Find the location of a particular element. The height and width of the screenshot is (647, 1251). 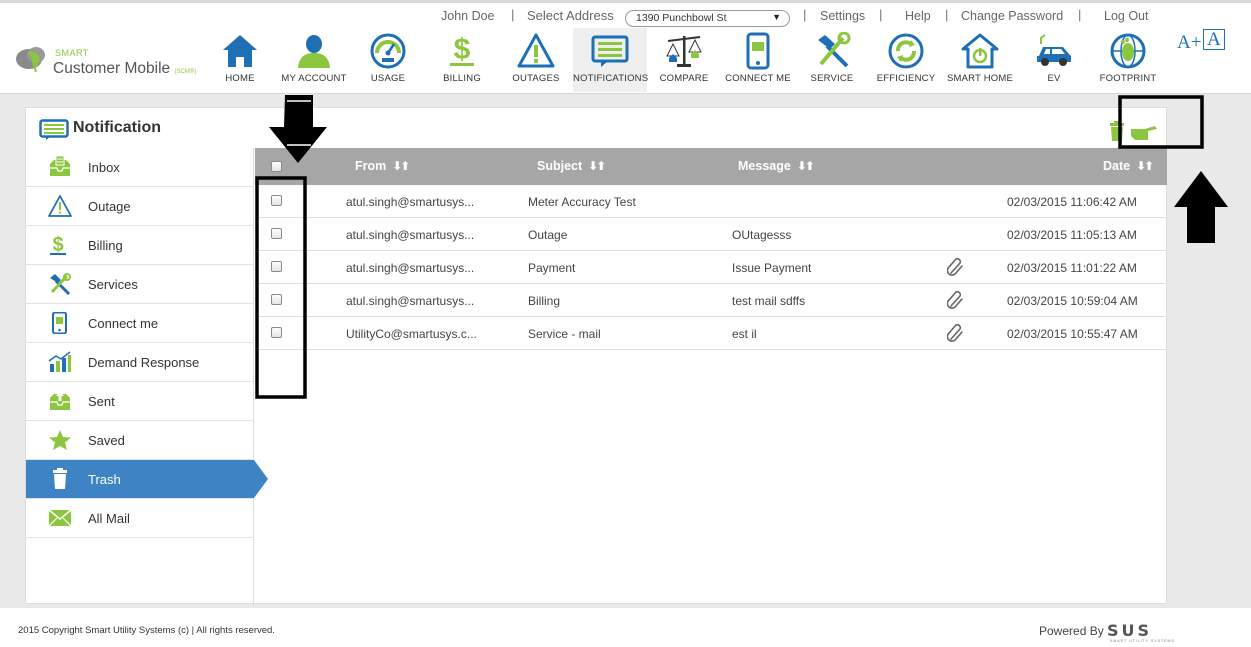

sus-logo-subtitle: SMART UTILITY SYSTEMS is located at coordinates (1142, 641).